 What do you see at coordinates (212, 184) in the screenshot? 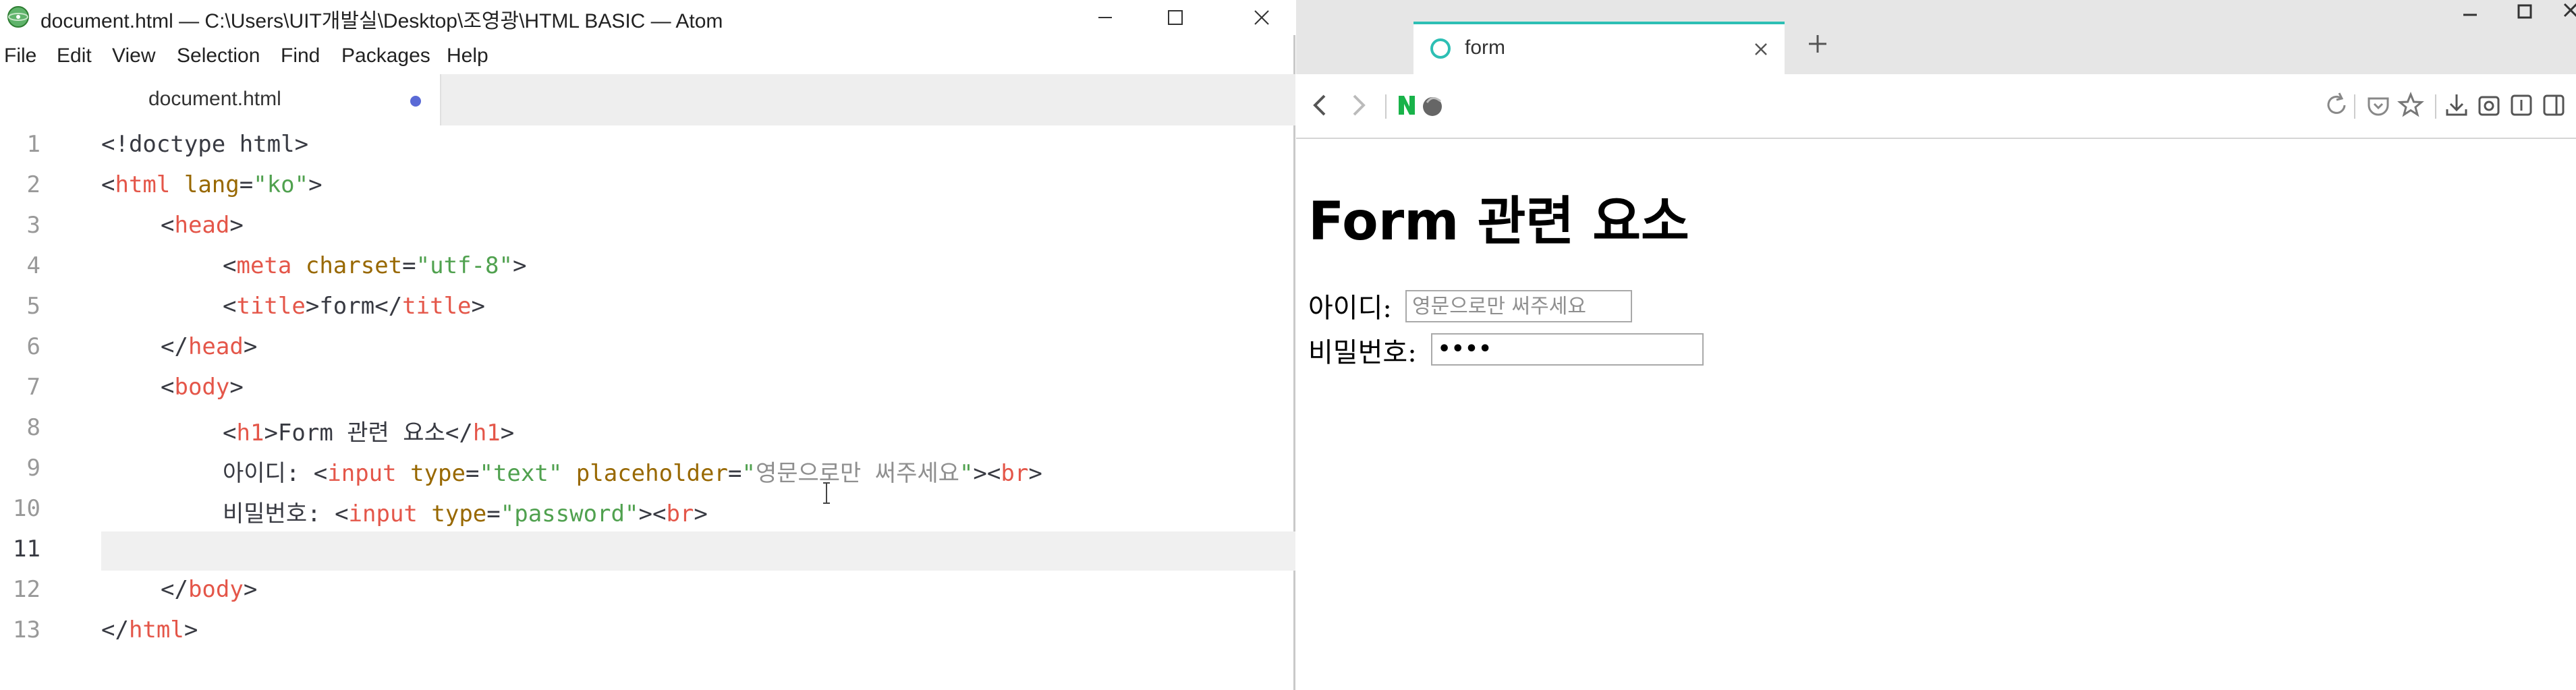
I see `code-attr: lang` at bounding box center [212, 184].